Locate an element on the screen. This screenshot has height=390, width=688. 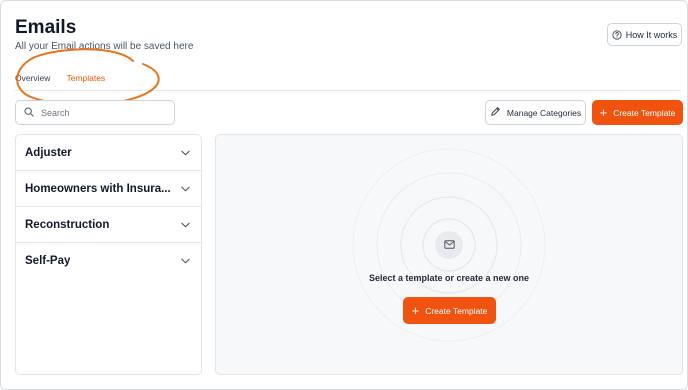
empty-state-message: Select a template or create a new one is located at coordinates (449, 278).